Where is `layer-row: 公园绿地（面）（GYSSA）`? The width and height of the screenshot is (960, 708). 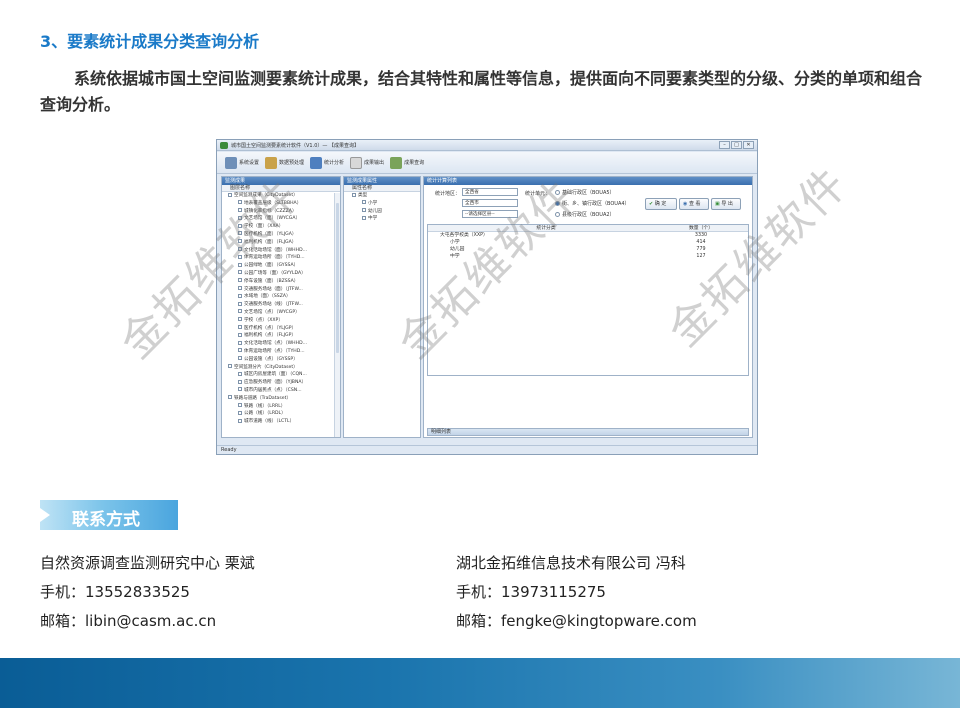 layer-row: 公园绿地（面）（GYSSA） is located at coordinates (284, 266).